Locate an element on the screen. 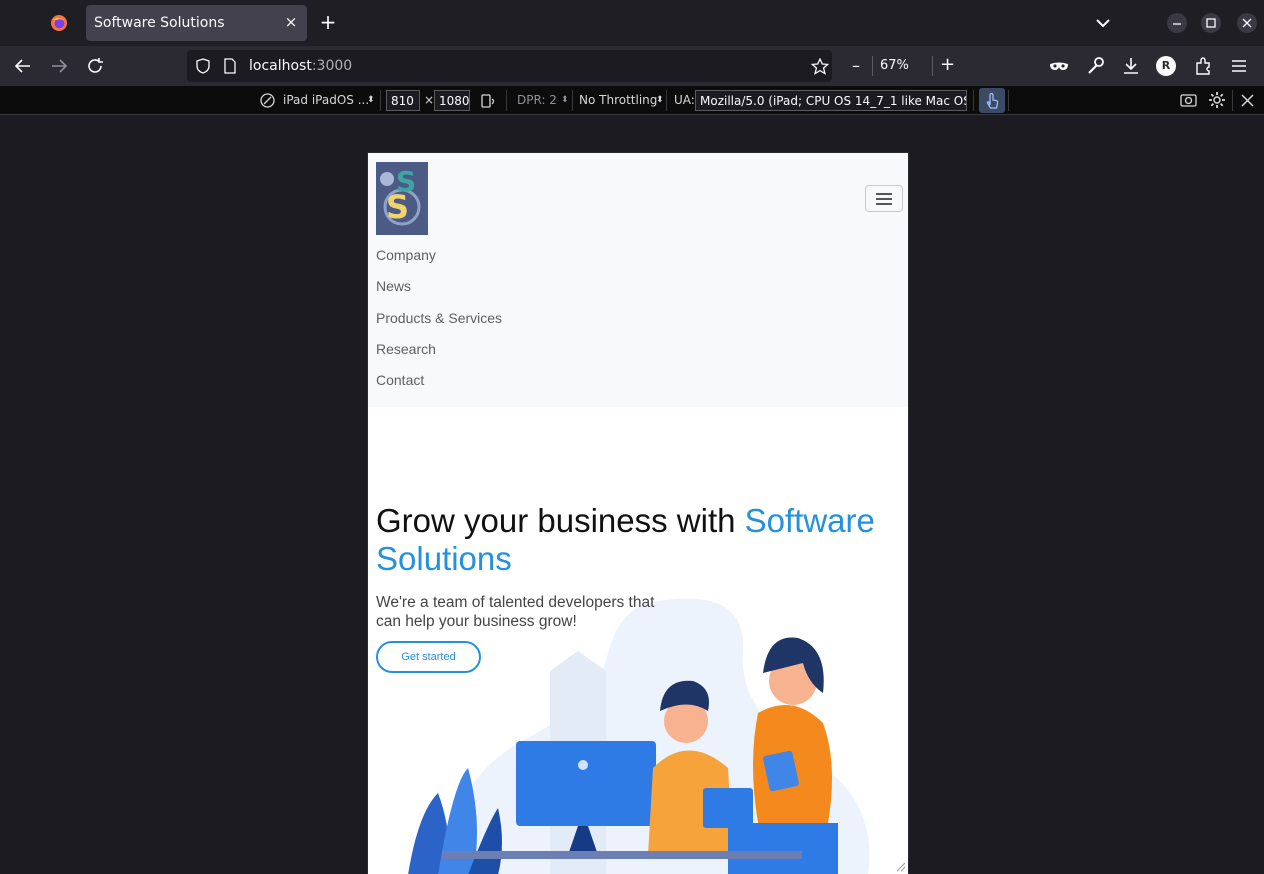  throttling-select: No Throttling is located at coordinates (618, 100).